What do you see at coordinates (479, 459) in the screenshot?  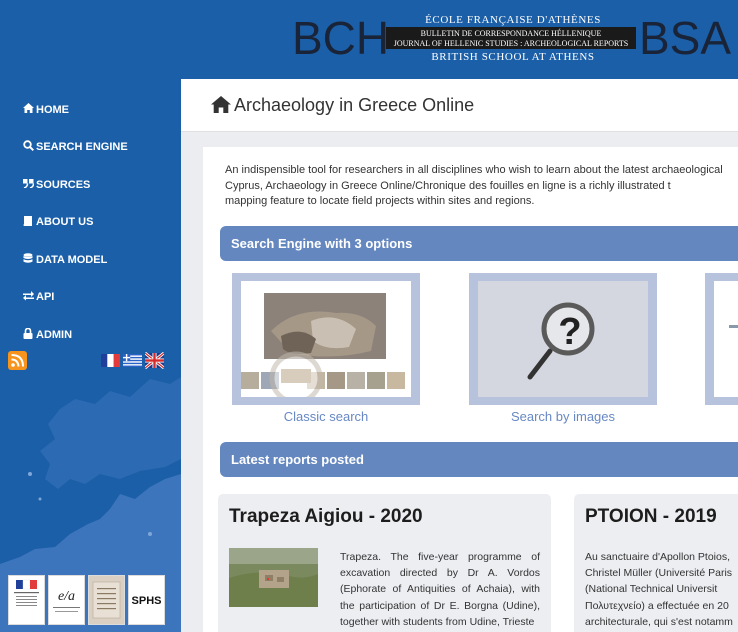 I see `latest-reports-section-header: Latest reports posted` at bounding box center [479, 459].